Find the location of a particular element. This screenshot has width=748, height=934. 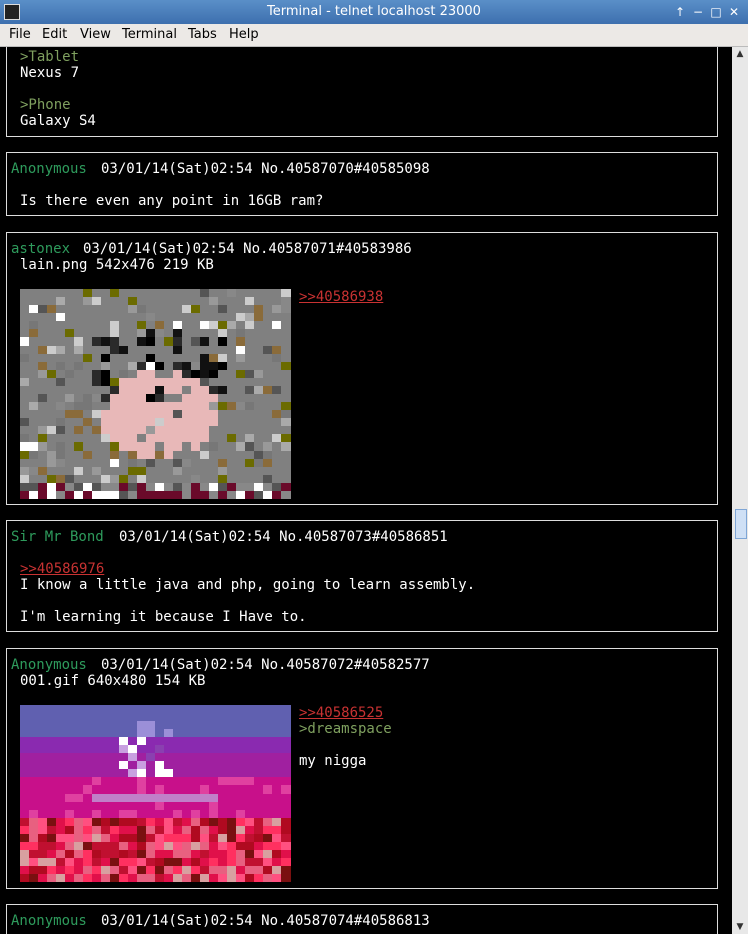

menu-help: Help is located at coordinates (244, 34).